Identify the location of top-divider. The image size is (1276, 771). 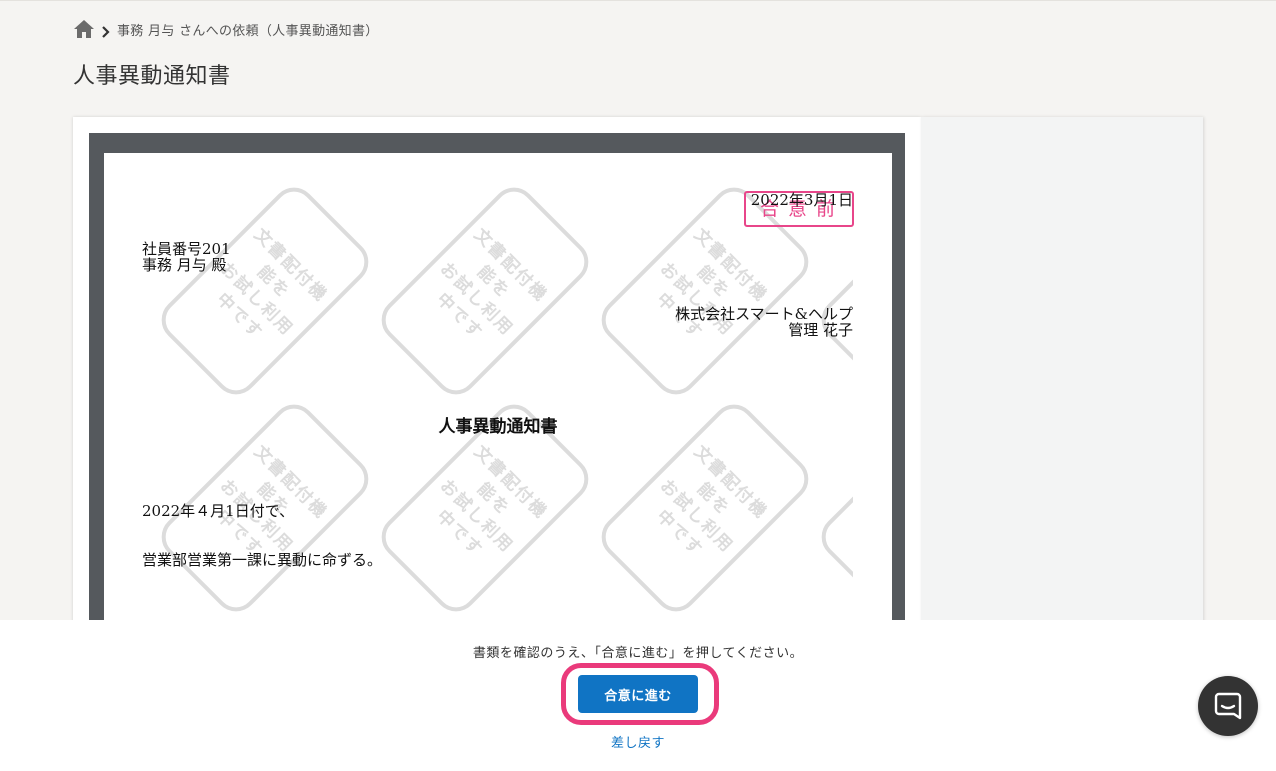
(638, 0).